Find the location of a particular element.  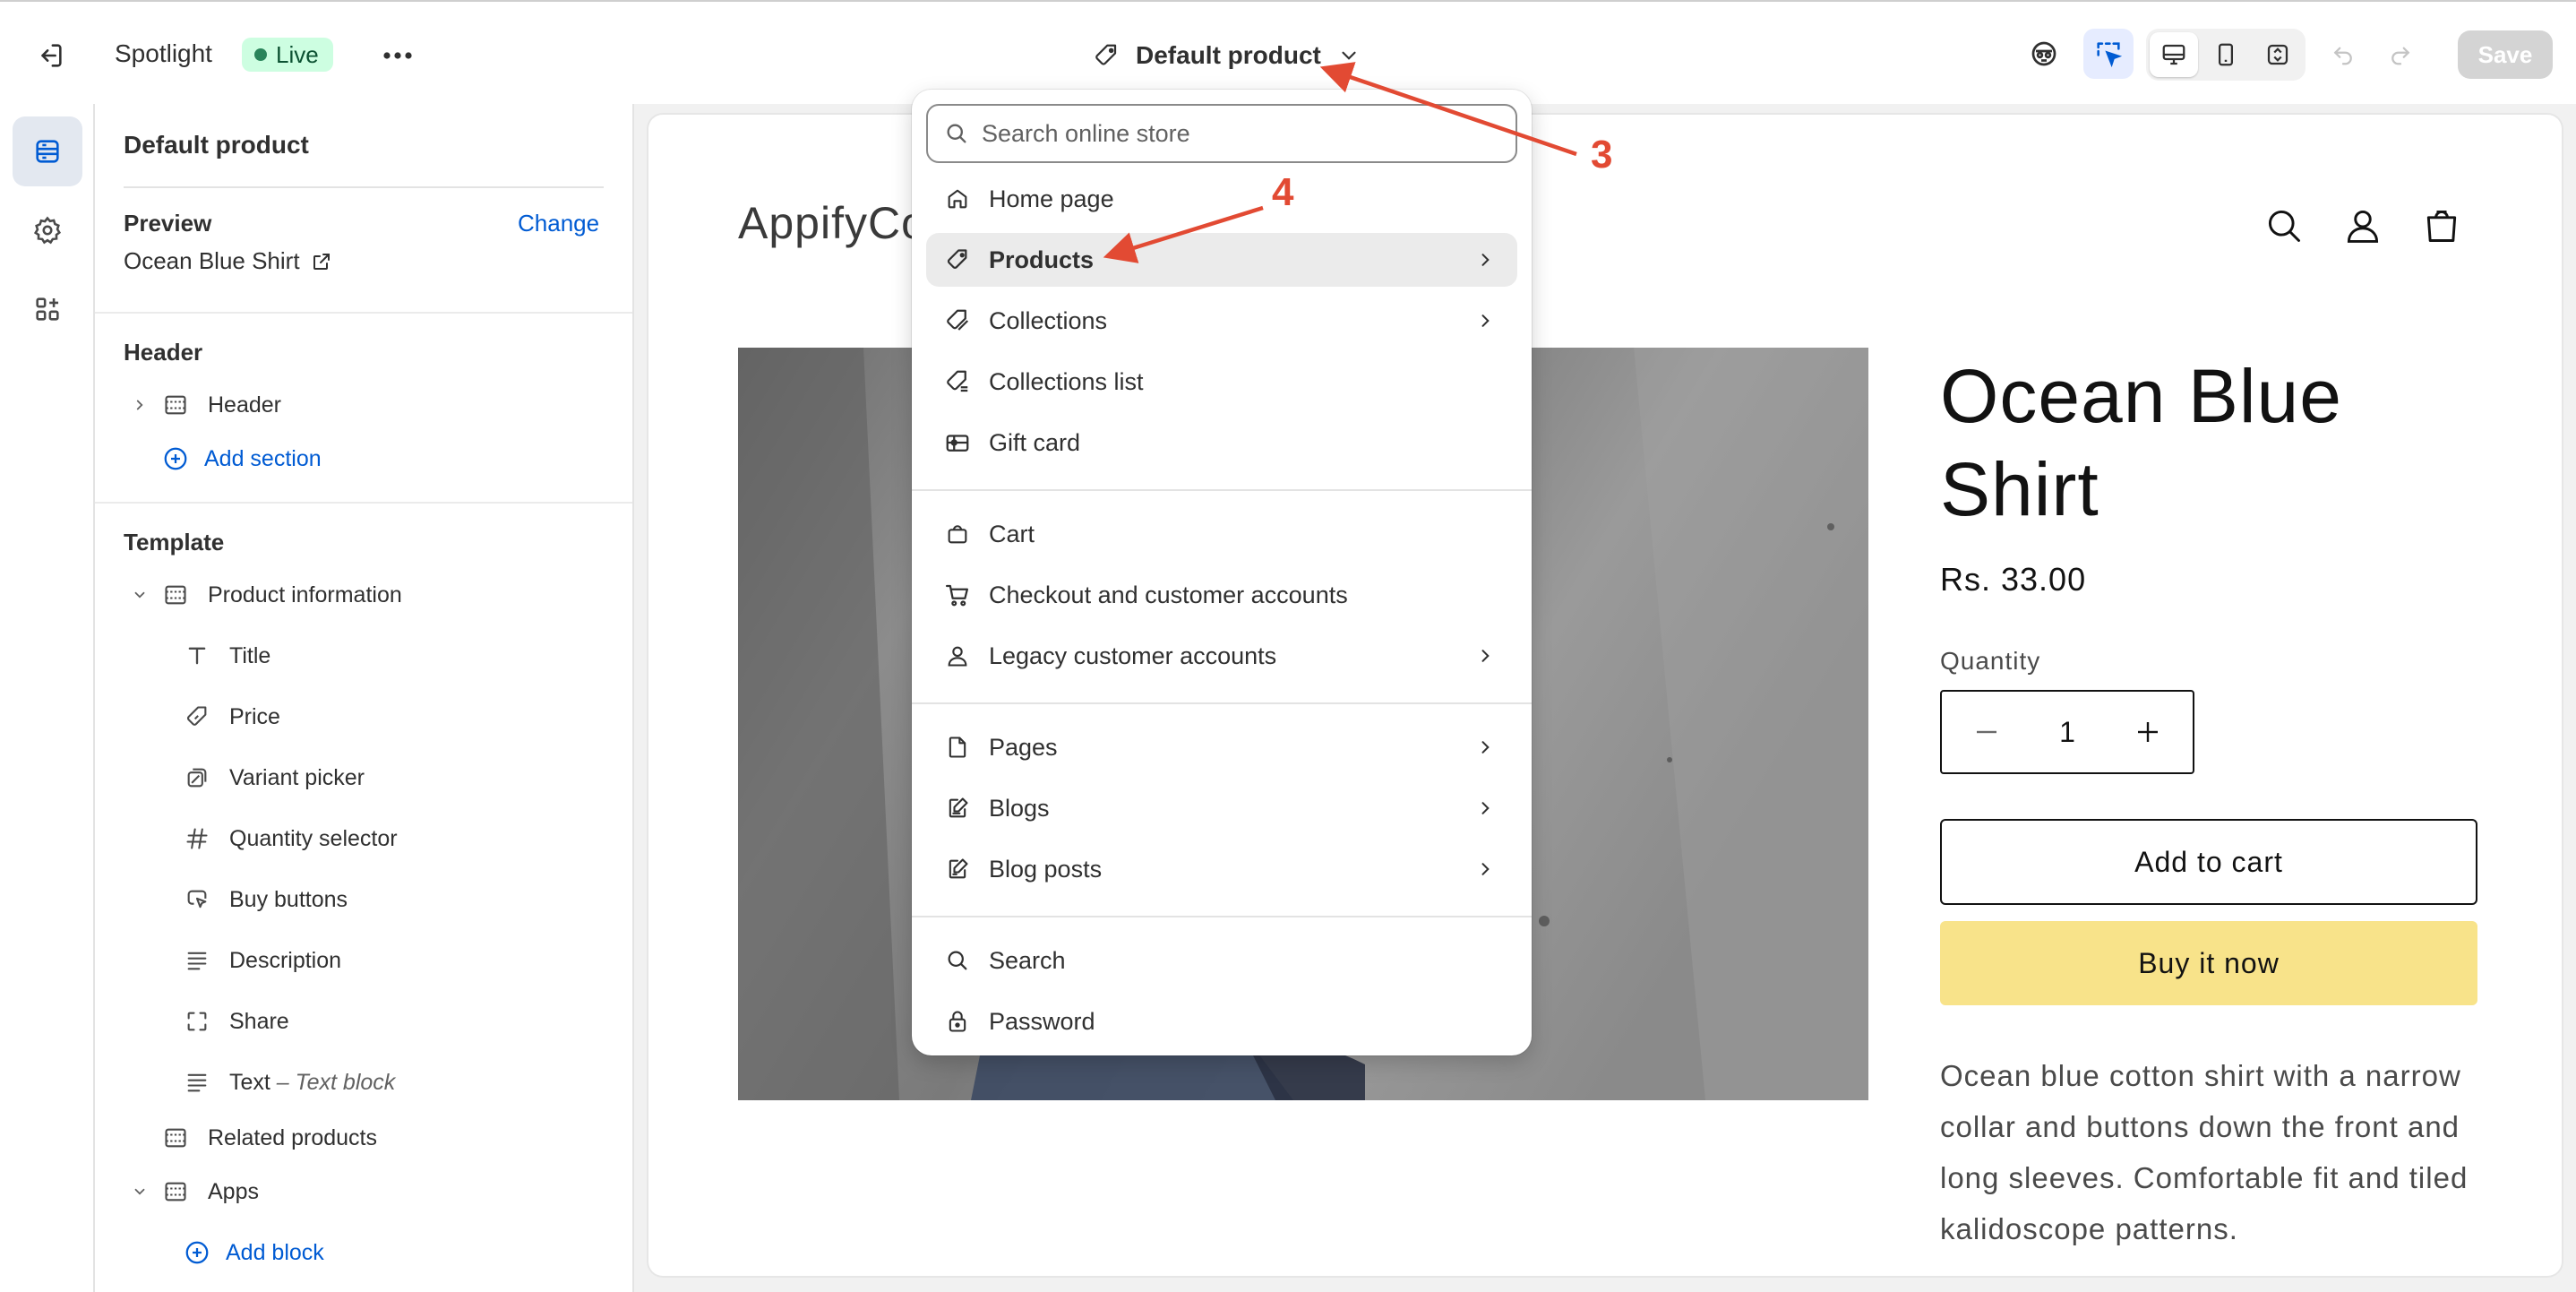

theme-name: Spotlight is located at coordinates (163, 53).